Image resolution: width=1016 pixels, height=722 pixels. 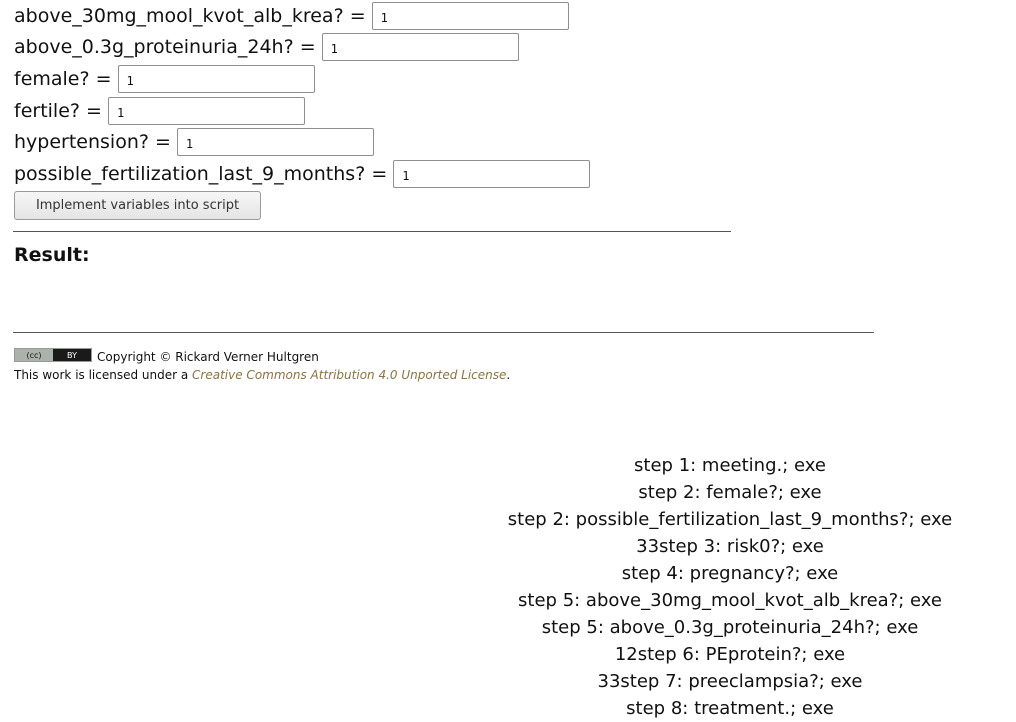 I want to click on variable-label: fertile? =, so click(x=58, y=111).